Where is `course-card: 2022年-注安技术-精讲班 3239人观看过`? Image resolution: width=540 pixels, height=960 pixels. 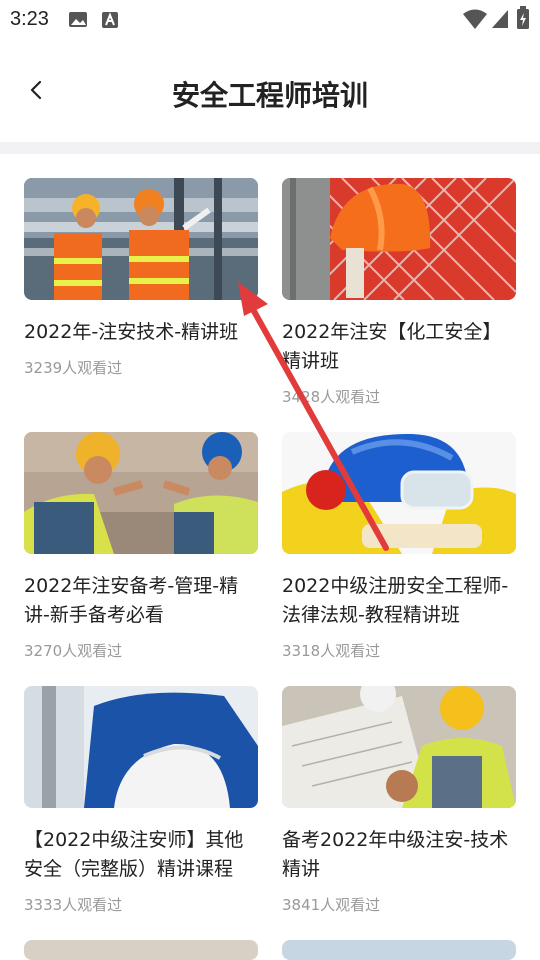 course-card: 2022年-注安技术-精讲班 3239人观看过 is located at coordinates (141, 278).